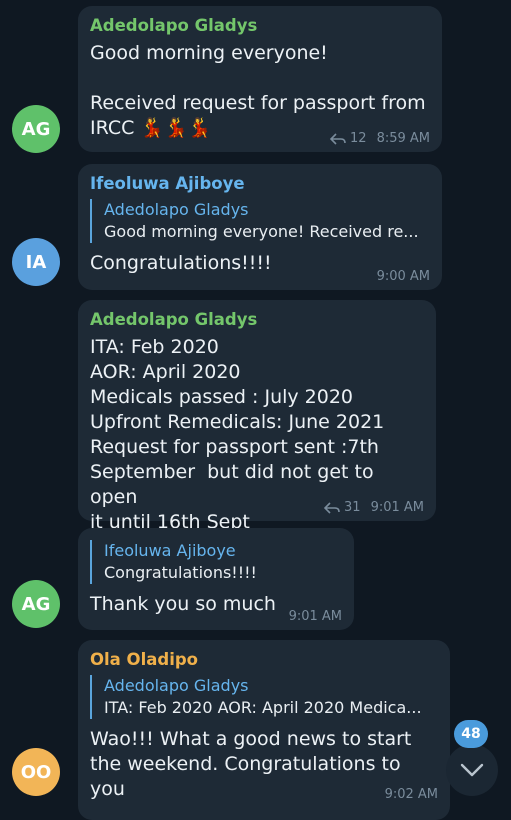 The width and height of the screenshot is (511, 820). Describe the element at coordinates (170, 550) in the screenshot. I see `reply-sender: Ifeoluwa Ajiboye` at that location.